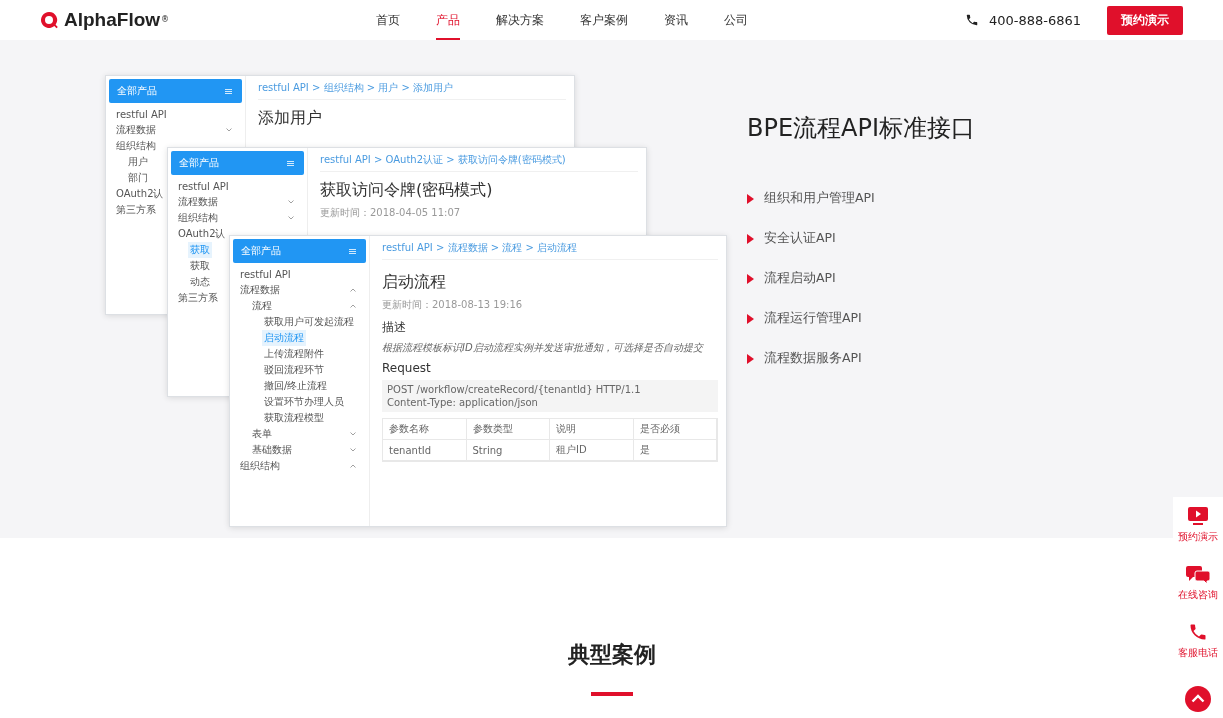  What do you see at coordinates (611, 694) in the screenshot?
I see `title-underline` at bounding box center [611, 694].